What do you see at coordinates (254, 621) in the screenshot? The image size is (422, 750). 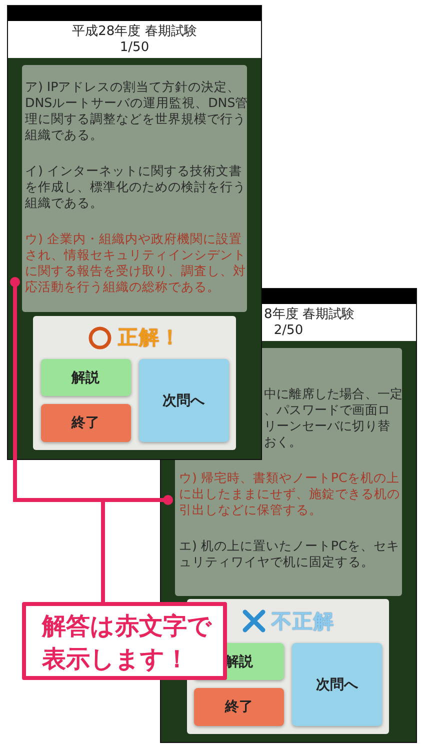 I see `cross-icon` at bounding box center [254, 621].